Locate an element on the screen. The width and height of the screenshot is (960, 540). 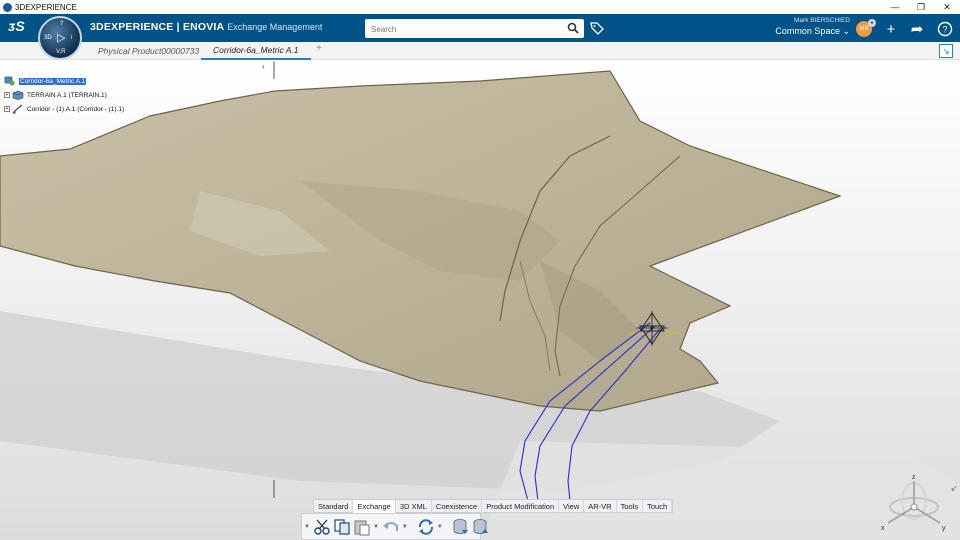
action-bar-tools: ▼ ▼ ▼ ▼ is located at coordinates (394, 526).